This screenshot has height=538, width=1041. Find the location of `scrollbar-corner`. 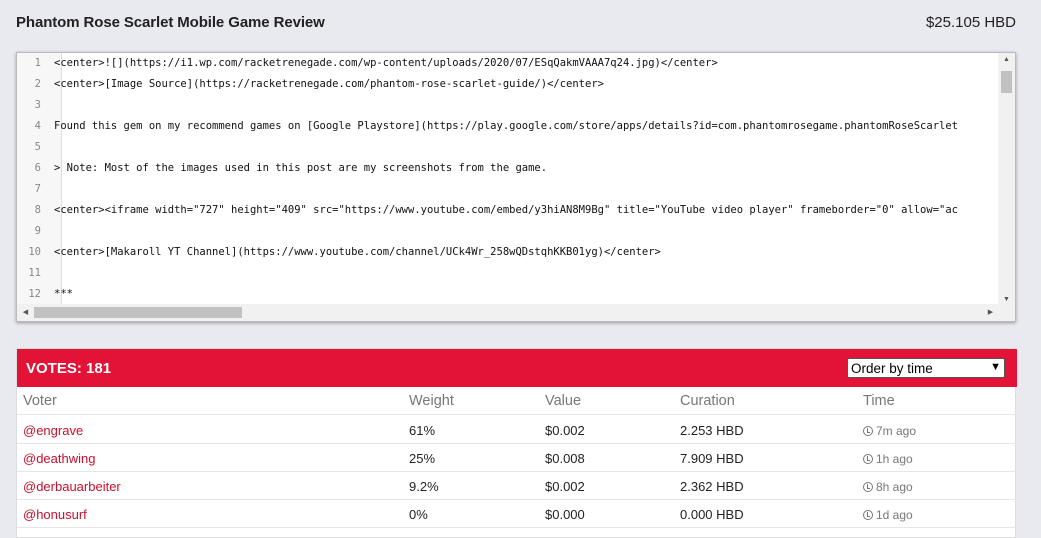

scrollbar-corner is located at coordinates (1006, 312).